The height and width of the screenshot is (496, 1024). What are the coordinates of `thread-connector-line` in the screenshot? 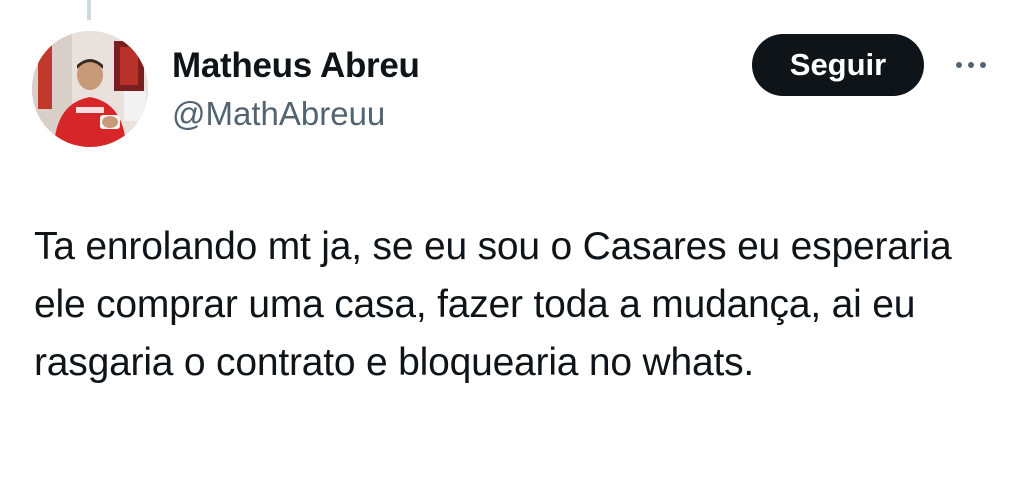 It's located at (89, 10).